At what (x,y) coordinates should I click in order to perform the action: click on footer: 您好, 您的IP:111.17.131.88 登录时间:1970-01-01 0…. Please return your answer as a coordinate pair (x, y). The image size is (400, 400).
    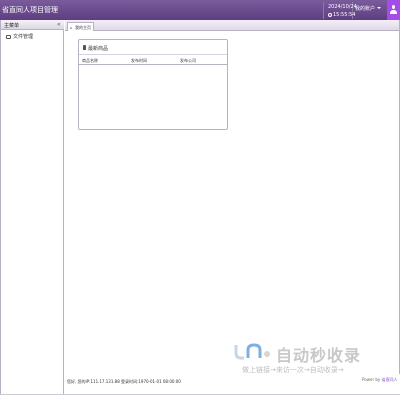
    Looking at the image, I should click on (232, 384).